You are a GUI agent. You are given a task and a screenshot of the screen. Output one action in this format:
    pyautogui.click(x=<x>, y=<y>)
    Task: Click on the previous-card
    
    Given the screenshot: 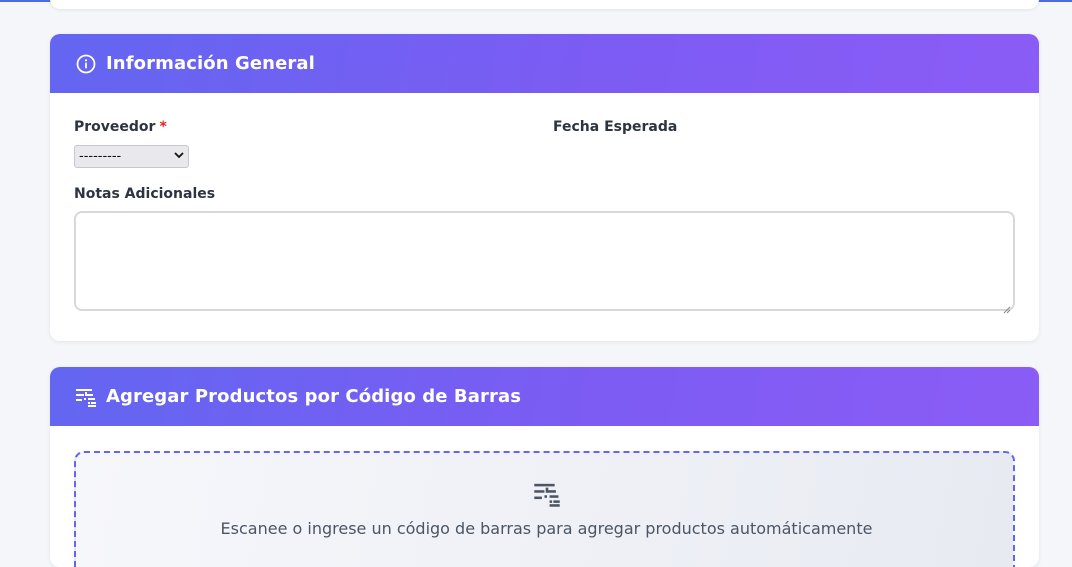 What is the action you would take?
    pyautogui.click(x=544, y=4)
    